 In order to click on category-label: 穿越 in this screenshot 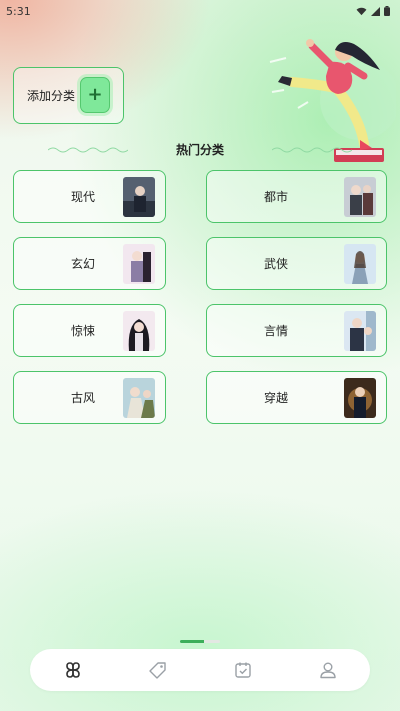, I will do `click(275, 398)`.